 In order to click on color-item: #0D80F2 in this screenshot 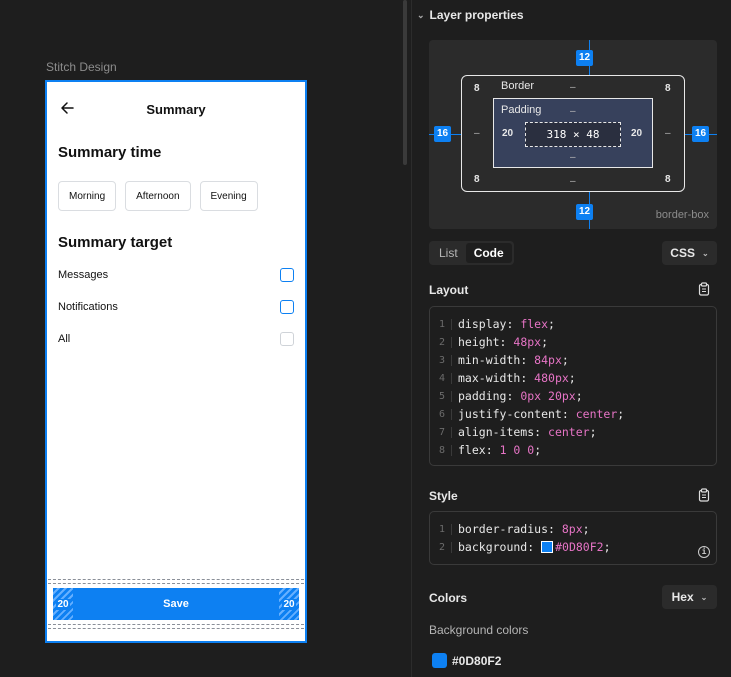, I will do `click(466, 660)`.